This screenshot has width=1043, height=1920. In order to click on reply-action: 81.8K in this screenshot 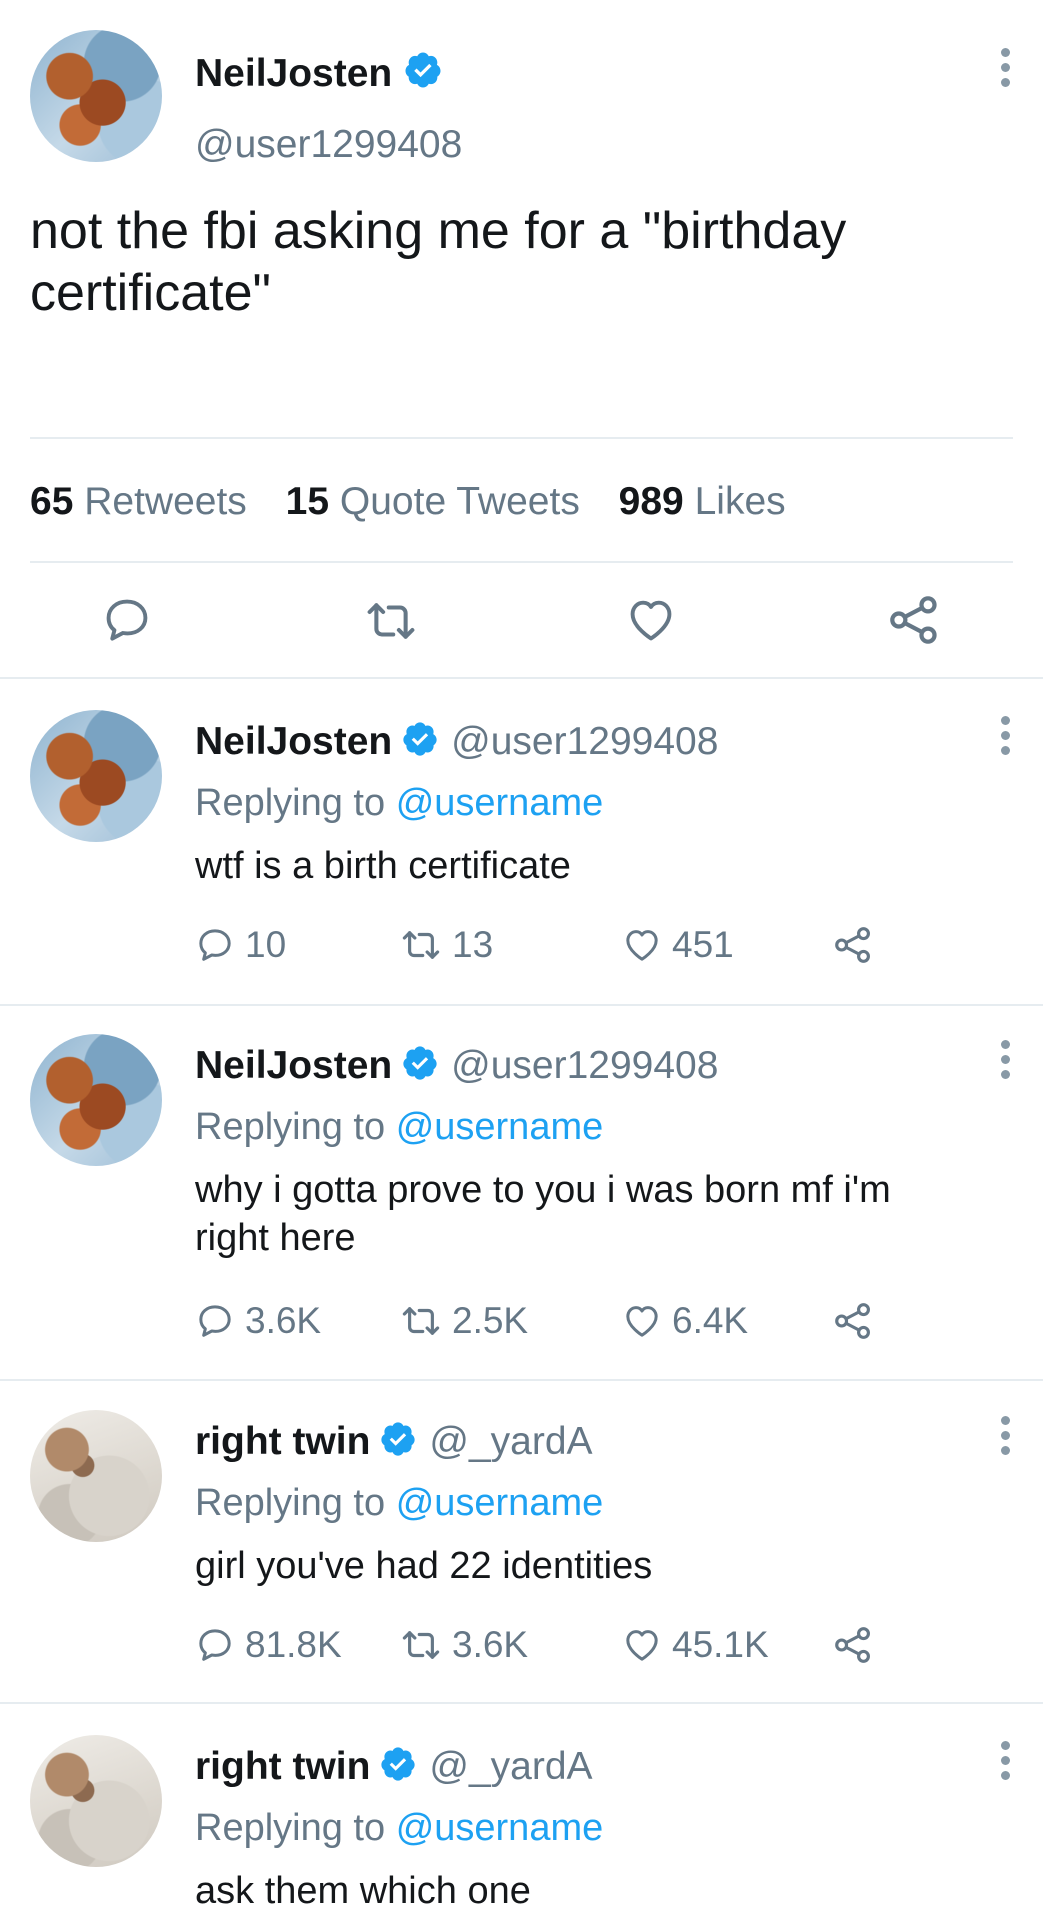, I will do `click(268, 1645)`.